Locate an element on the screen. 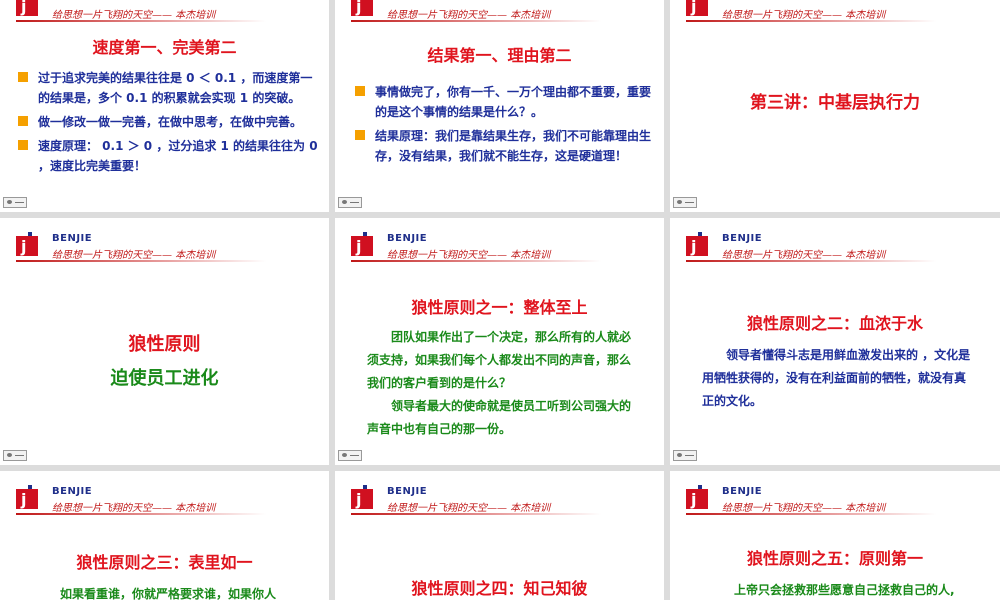  bullet-item: 事情做完了，你有一千、一万个理由都不重要，重要的是这个事情的结果是什么？。 is located at coordinates (503, 102).